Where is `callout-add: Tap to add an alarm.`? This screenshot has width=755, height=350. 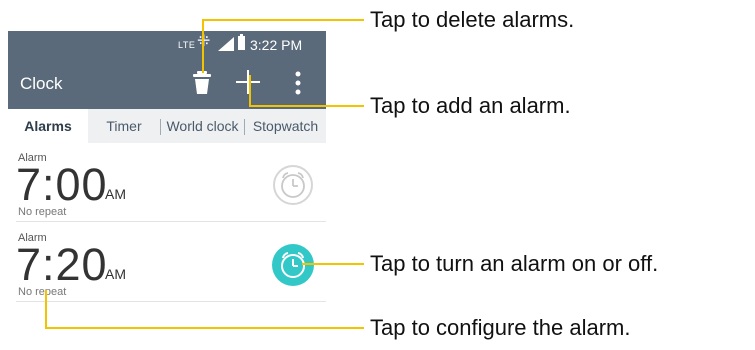
callout-add: Tap to add an alarm. is located at coordinates (470, 105).